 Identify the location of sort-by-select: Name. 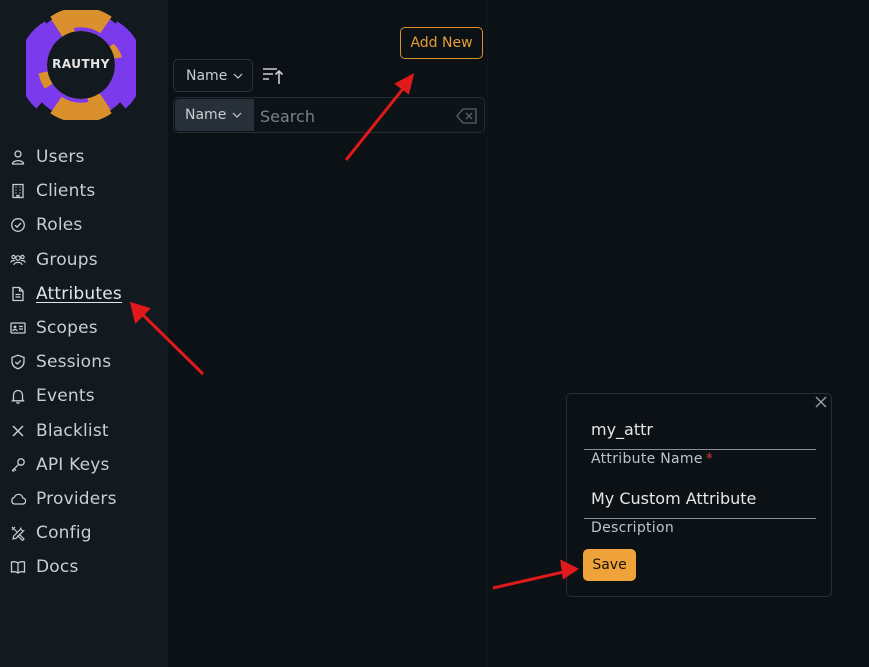
(213, 75).